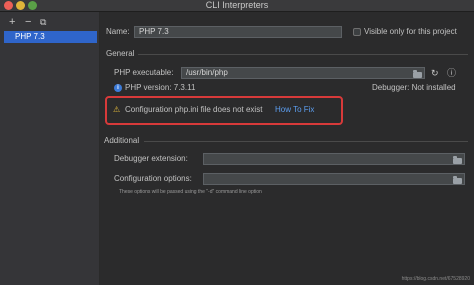 The image size is (474, 285). What do you see at coordinates (153, 178) in the screenshot?
I see `configuration-options-label: Configuration options:` at bounding box center [153, 178].